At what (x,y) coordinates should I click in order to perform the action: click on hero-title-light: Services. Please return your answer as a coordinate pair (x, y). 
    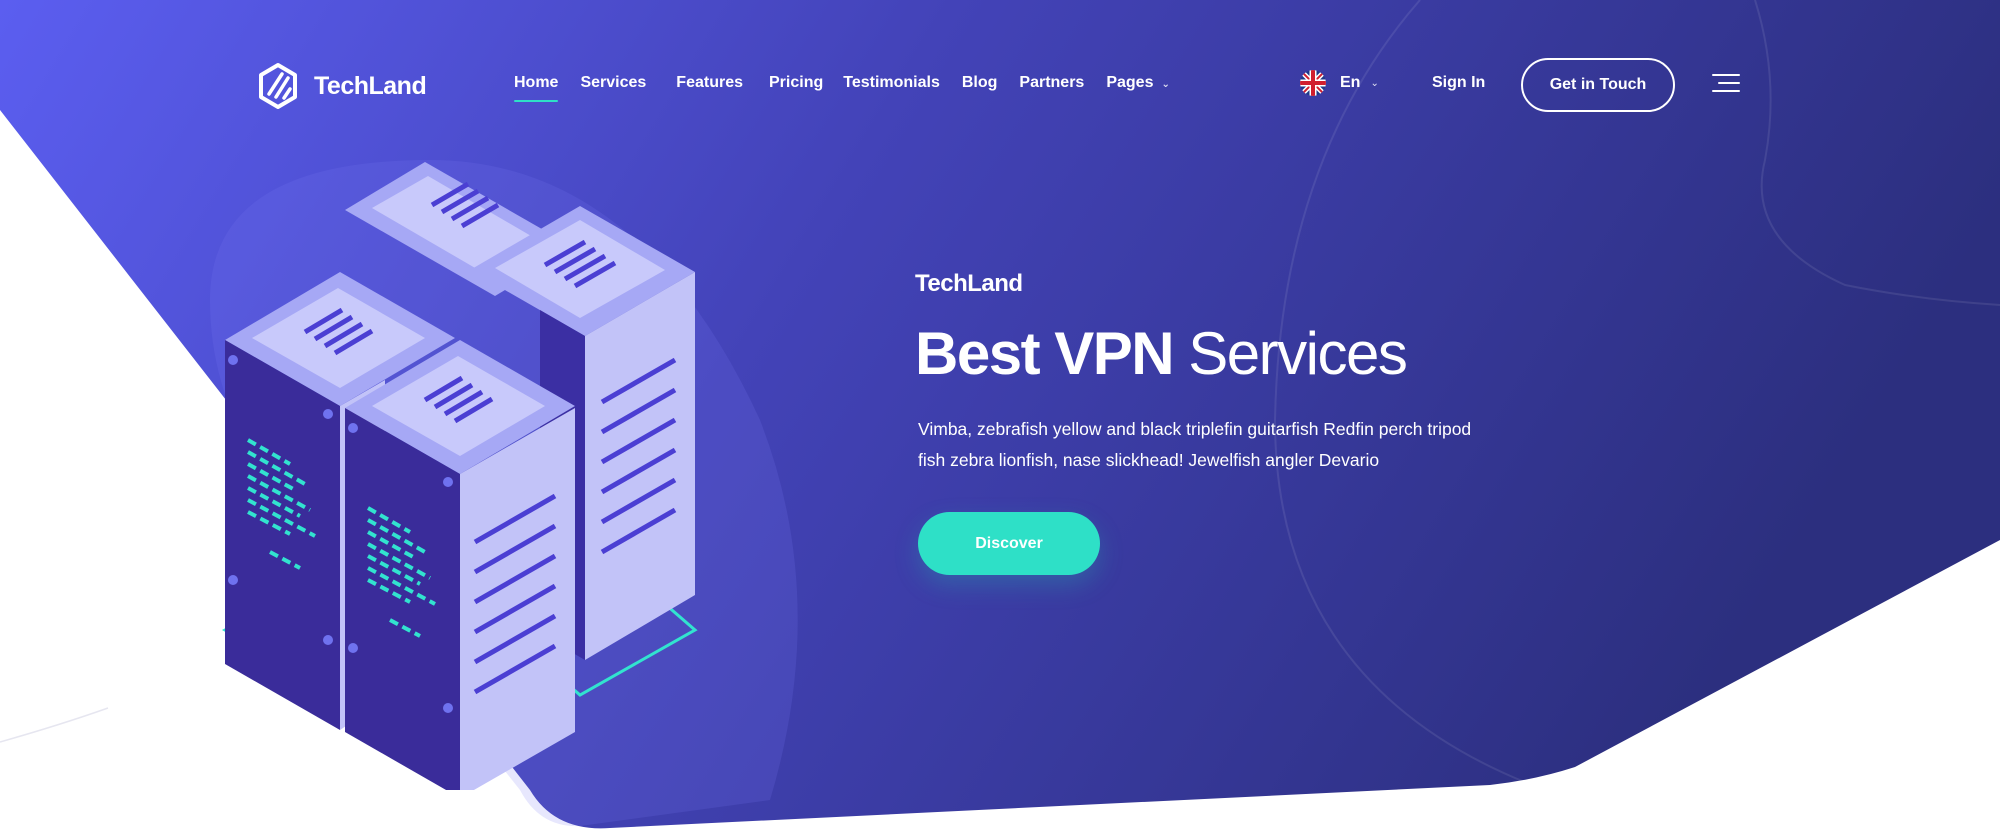
    Looking at the image, I should click on (1298, 353).